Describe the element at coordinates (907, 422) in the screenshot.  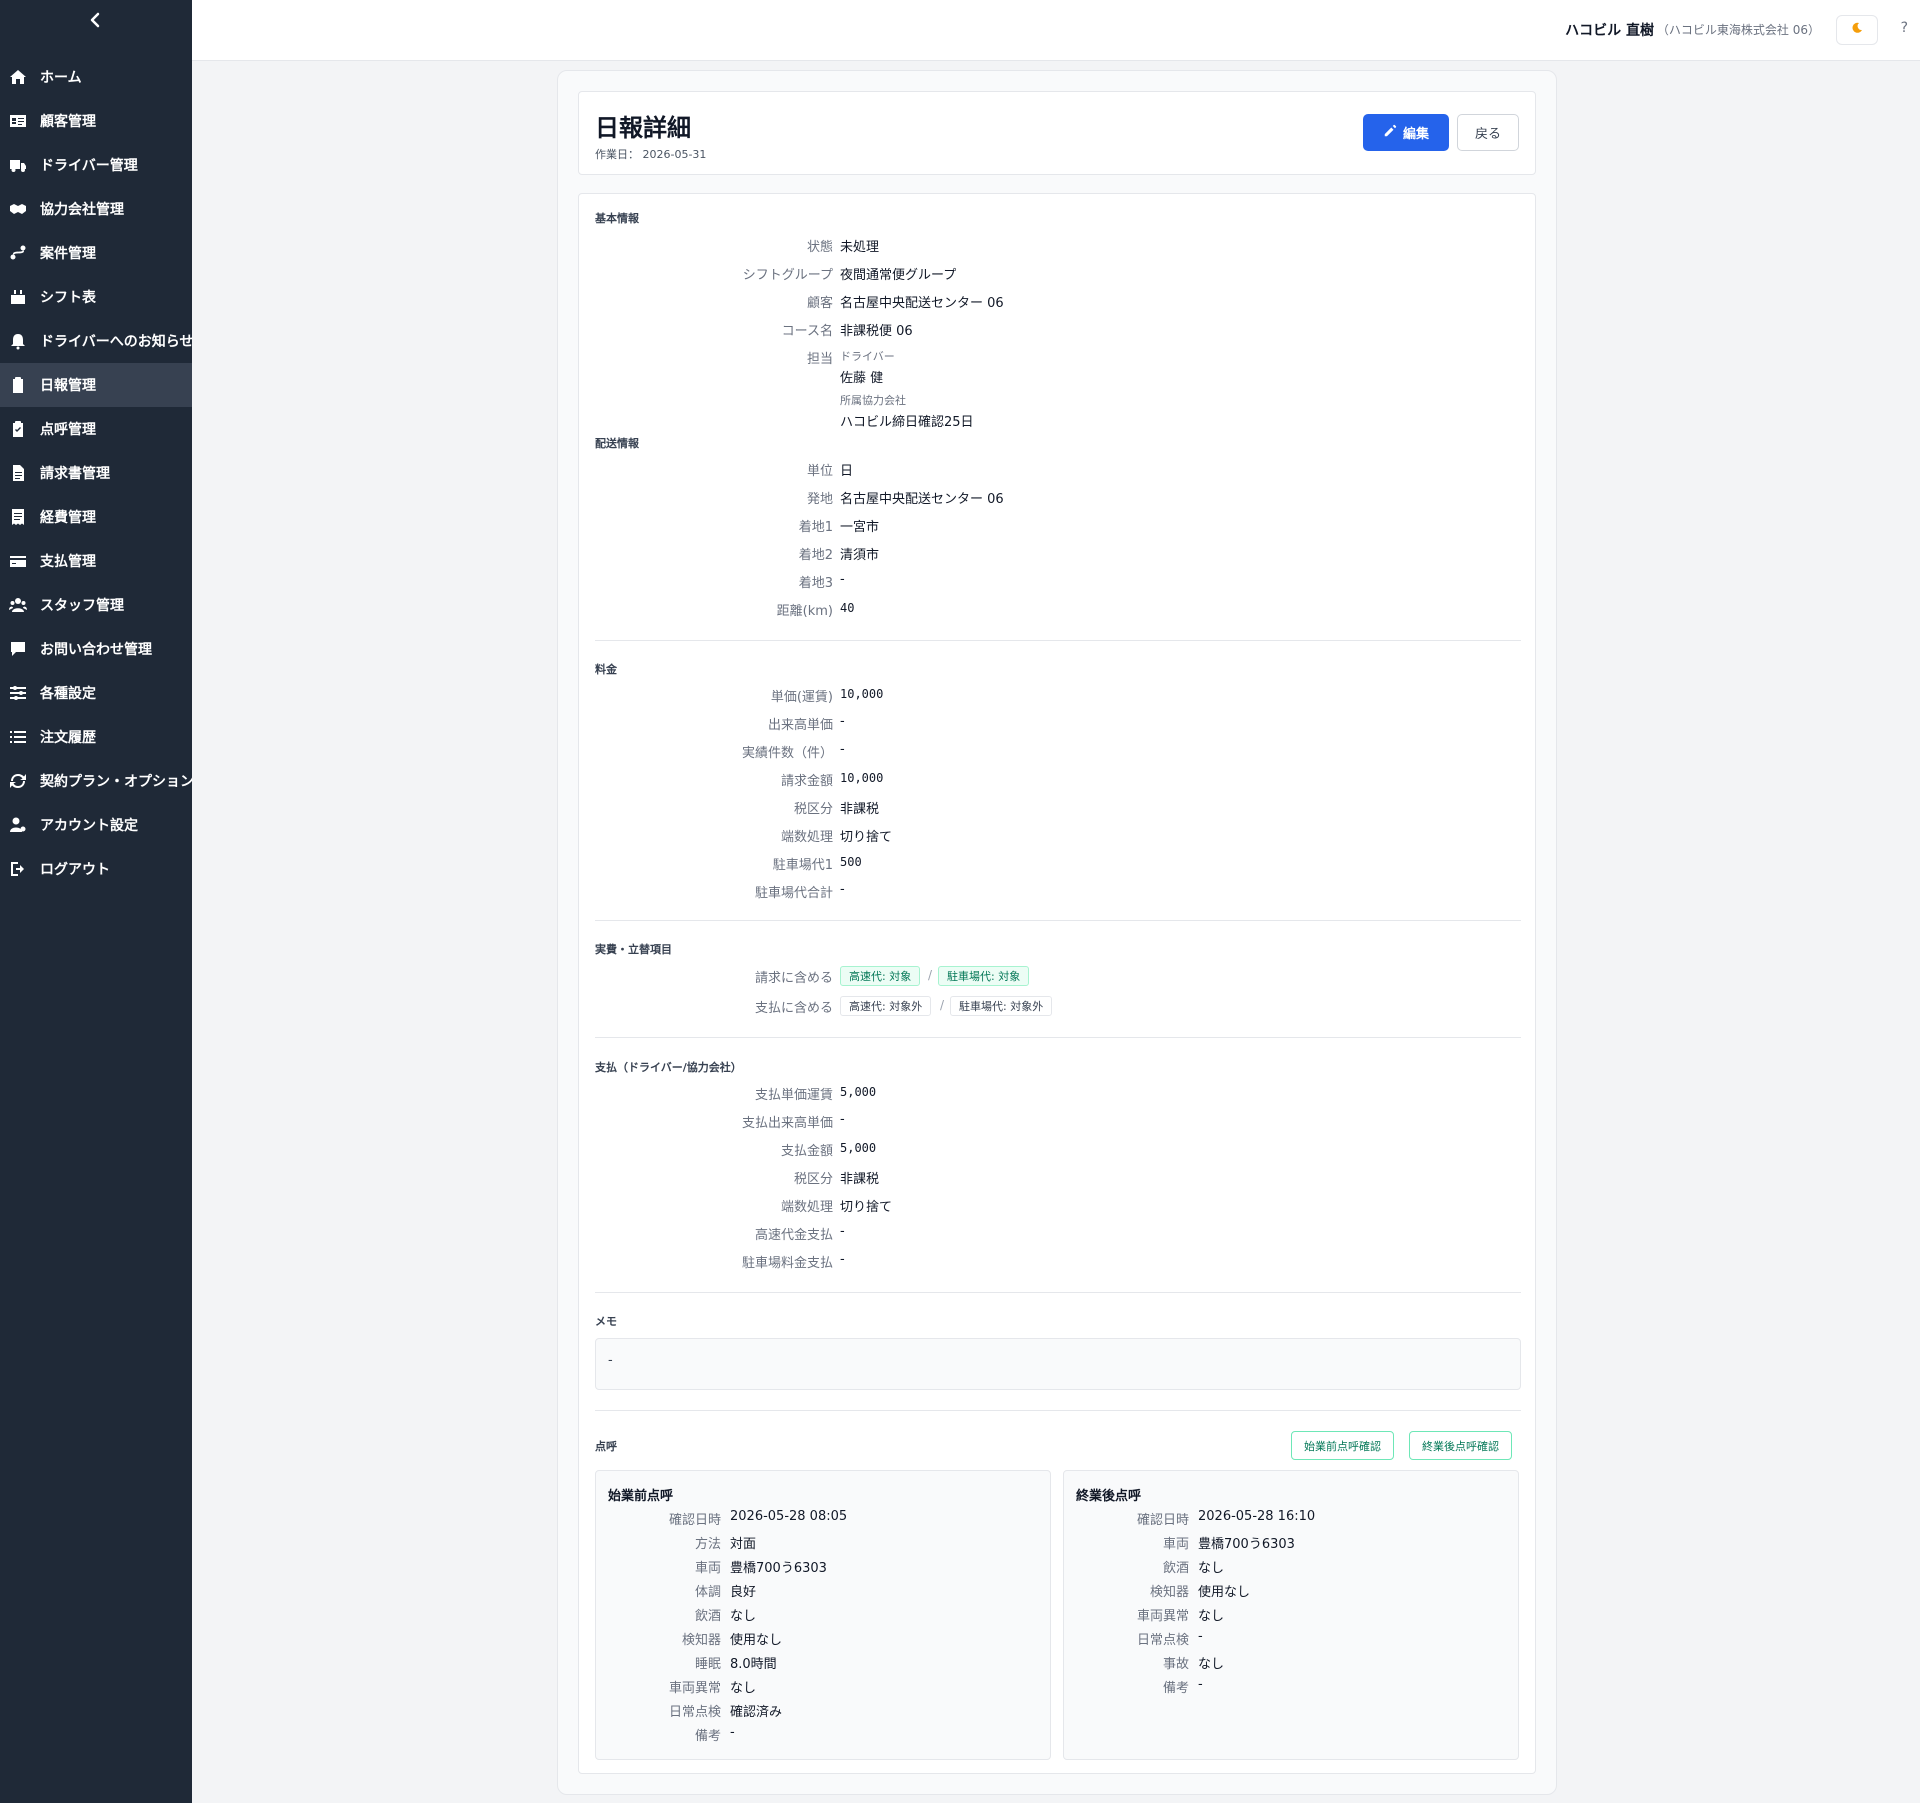
I see `partner-value: ハコビル締日確認25日` at that location.